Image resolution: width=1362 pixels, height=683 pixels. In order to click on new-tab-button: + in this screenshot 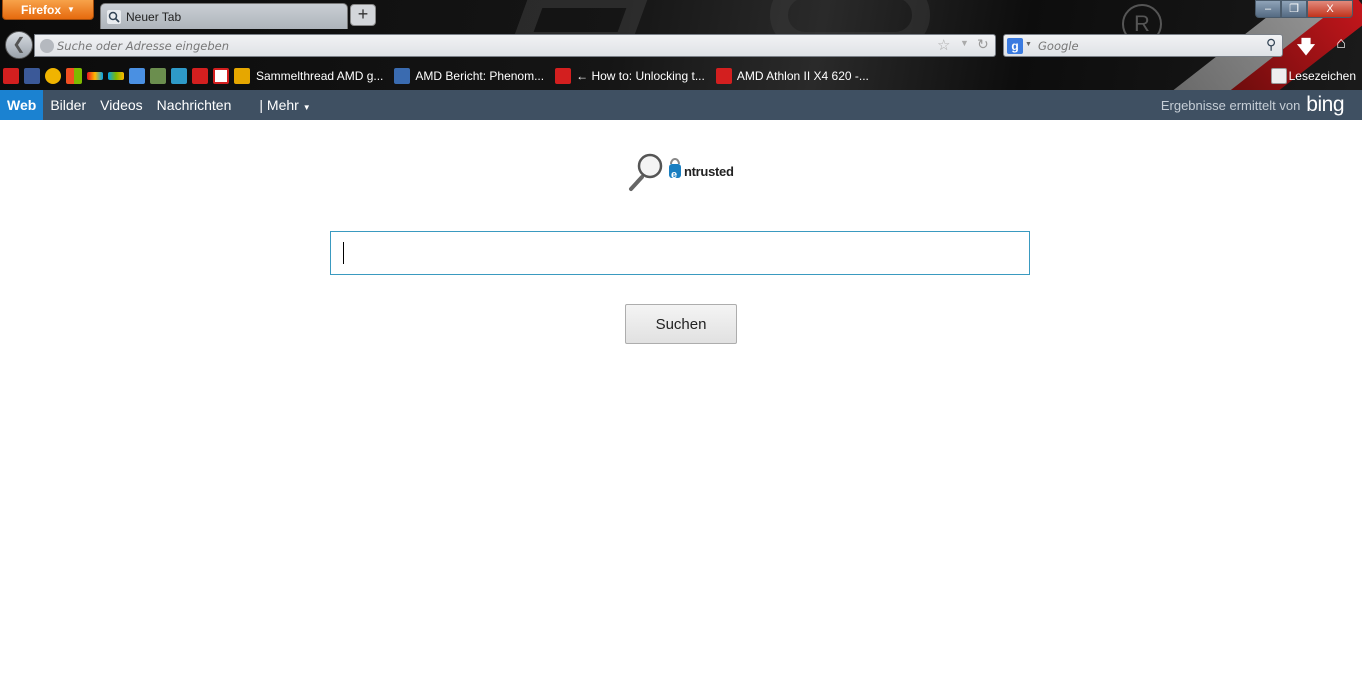, I will do `click(363, 15)`.